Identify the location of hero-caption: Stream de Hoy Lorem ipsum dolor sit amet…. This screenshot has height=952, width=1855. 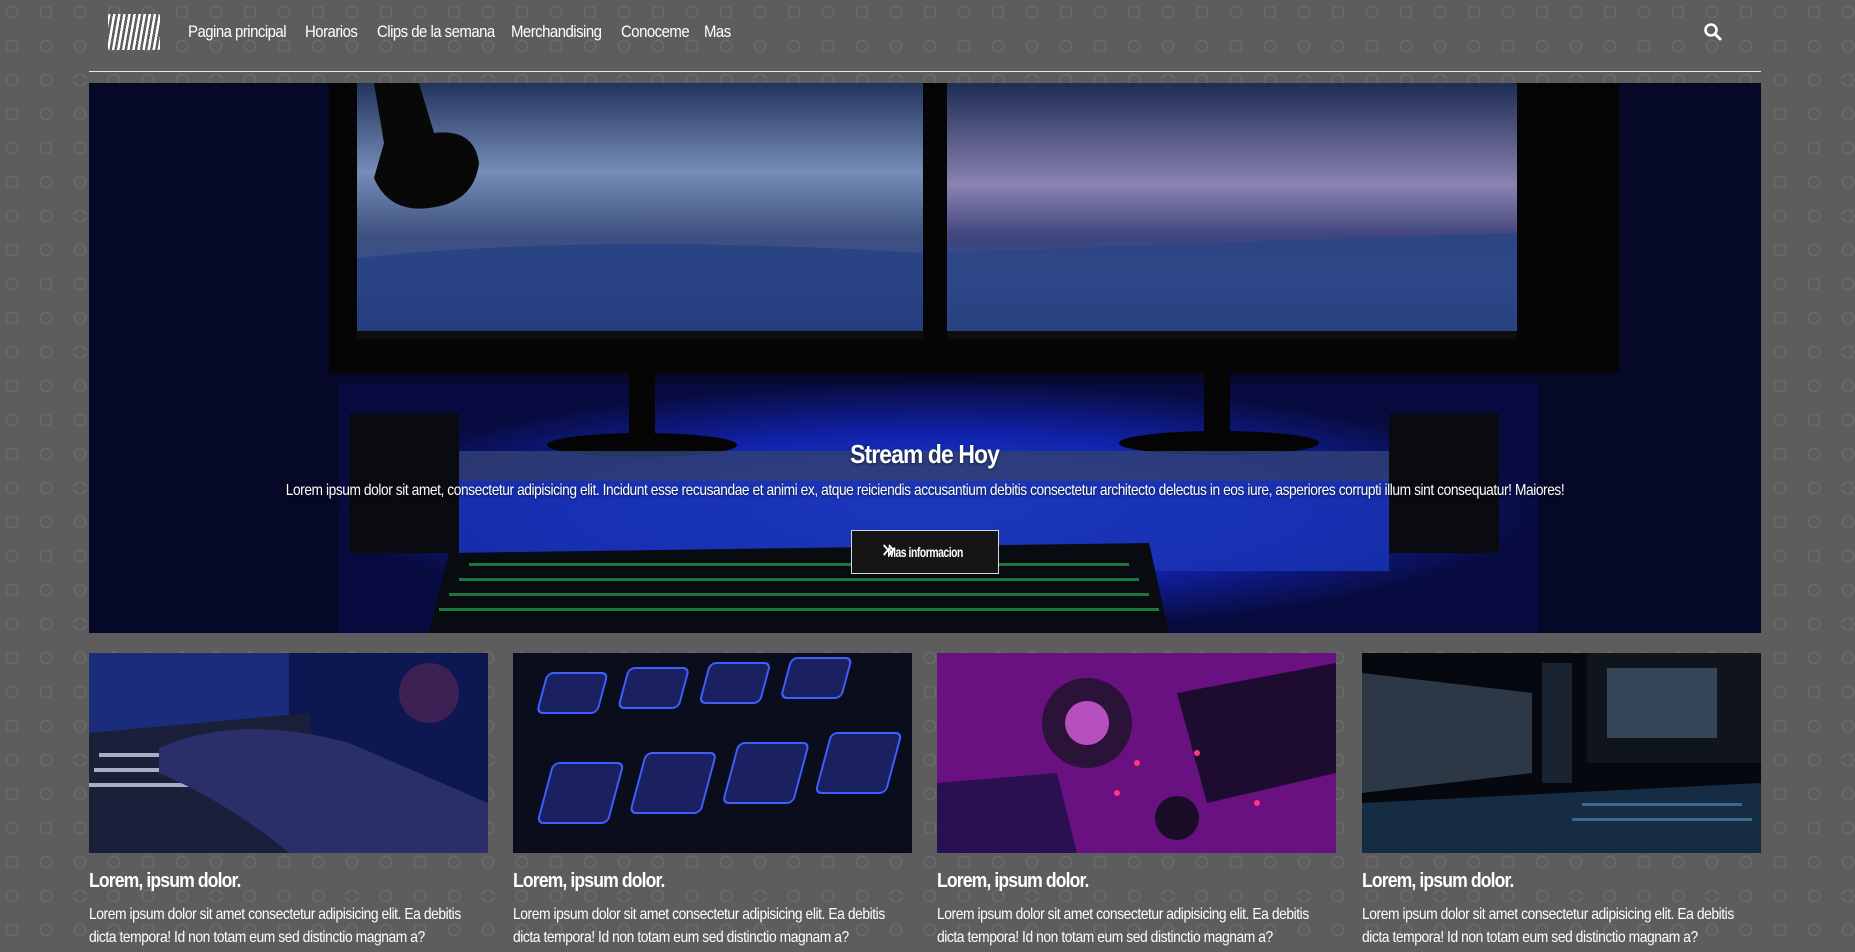
(925, 469).